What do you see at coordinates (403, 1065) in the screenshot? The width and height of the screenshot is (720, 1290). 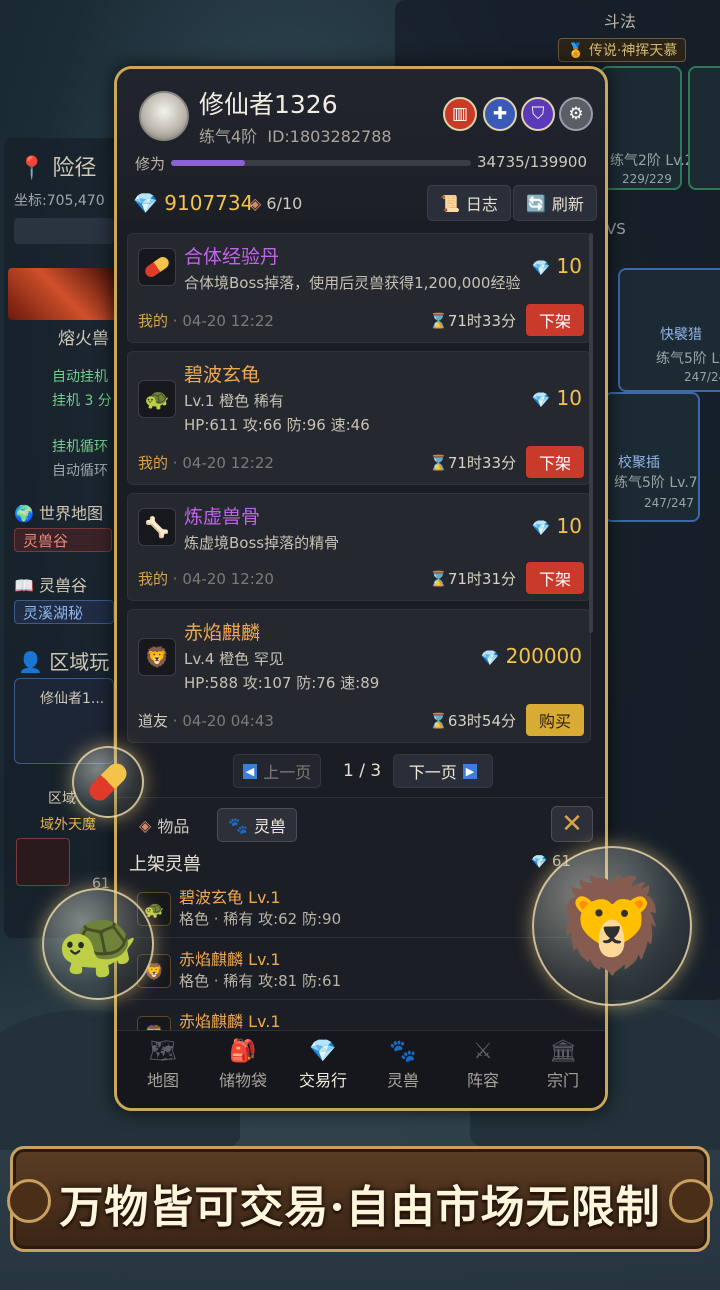 I see `nav-pets: 🐾 灵兽` at bounding box center [403, 1065].